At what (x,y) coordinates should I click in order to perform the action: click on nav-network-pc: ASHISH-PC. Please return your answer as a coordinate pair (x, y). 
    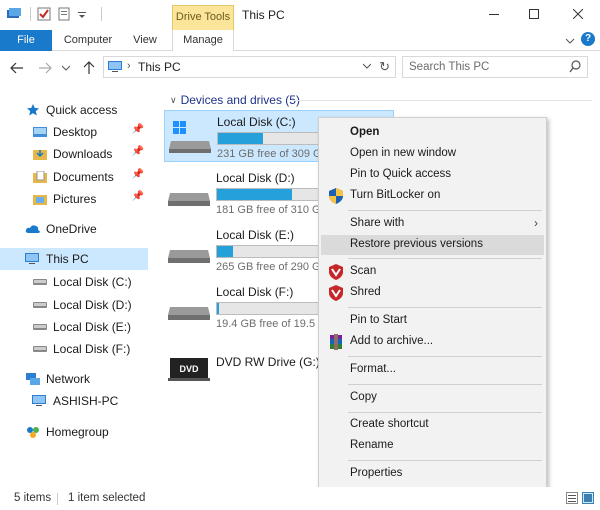
    Looking at the image, I should click on (88, 401).